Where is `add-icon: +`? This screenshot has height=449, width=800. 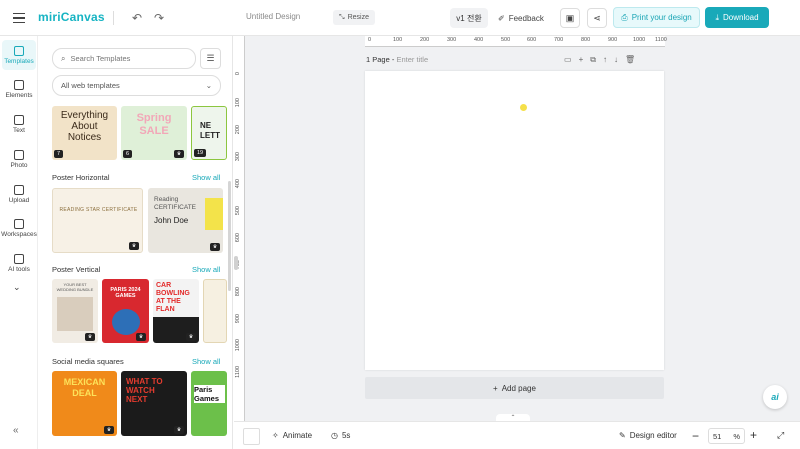 add-icon: + is located at coordinates (581, 60).